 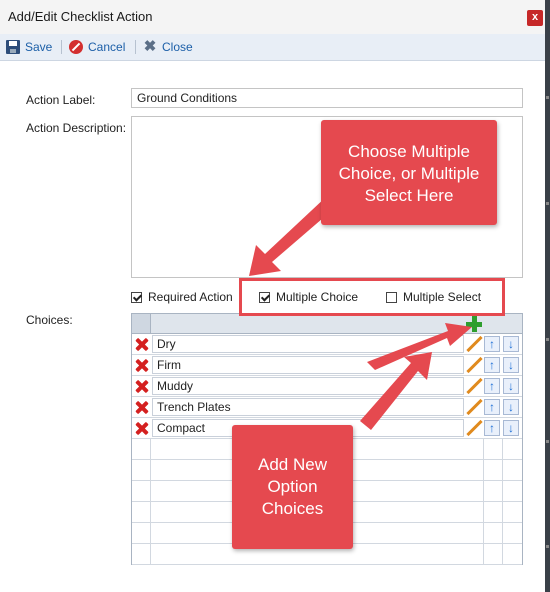 What do you see at coordinates (535, 18) in the screenshot?
I see `window-close-icon: x` at bounding box center [535, 18].